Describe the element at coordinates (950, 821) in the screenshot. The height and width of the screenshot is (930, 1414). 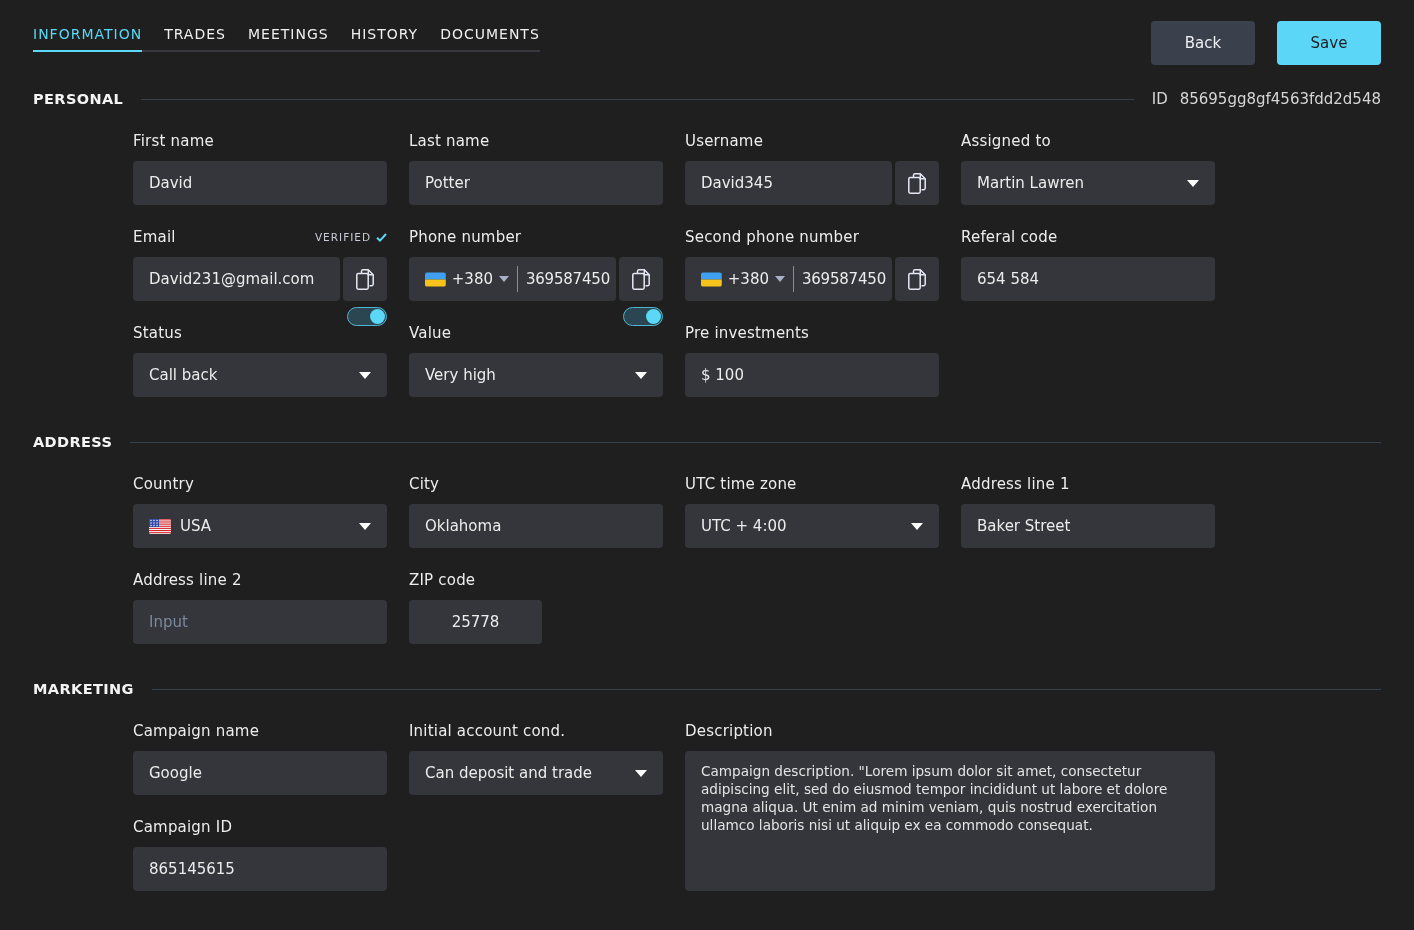
I see `description-field: Campaign description. "Lorem ipsum dolor sit amet, consectetur adipiscing elit, sed do eiusmod tempor incididunt ut labore et dolore magna aliqua. Ut enim ad minim veniam, quis nostrud exercitation ullamco laboris nisi ut aliquip ex ea commodo consequat.` at that location.